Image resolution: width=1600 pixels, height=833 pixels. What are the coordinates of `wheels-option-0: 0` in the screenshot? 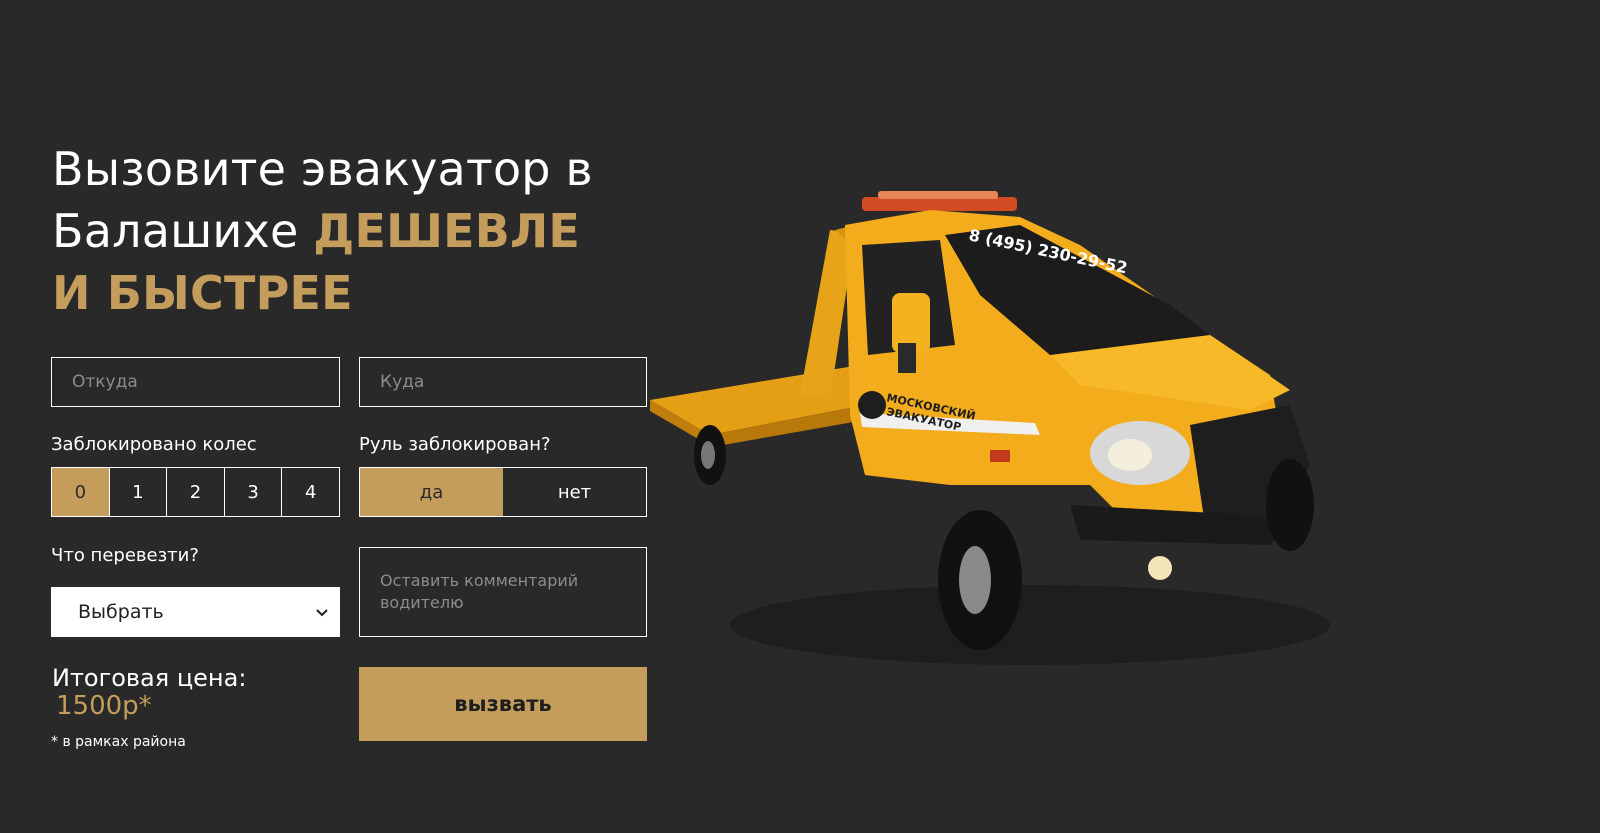 It's located at (81, 492).